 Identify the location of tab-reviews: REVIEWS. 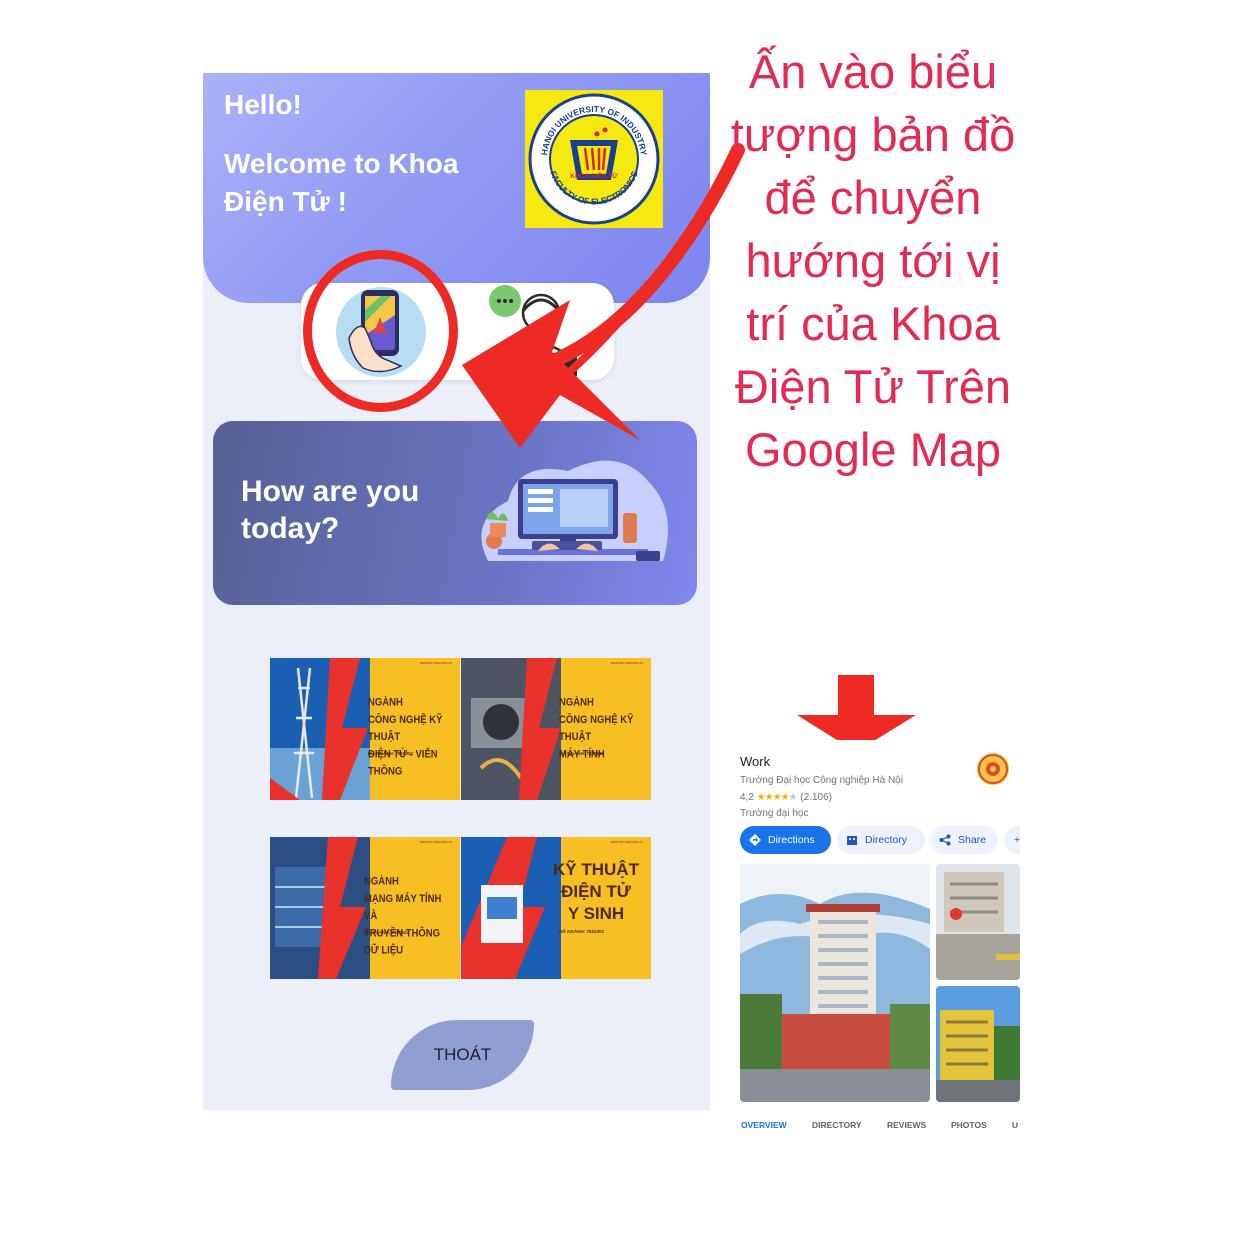
(906, 1125).